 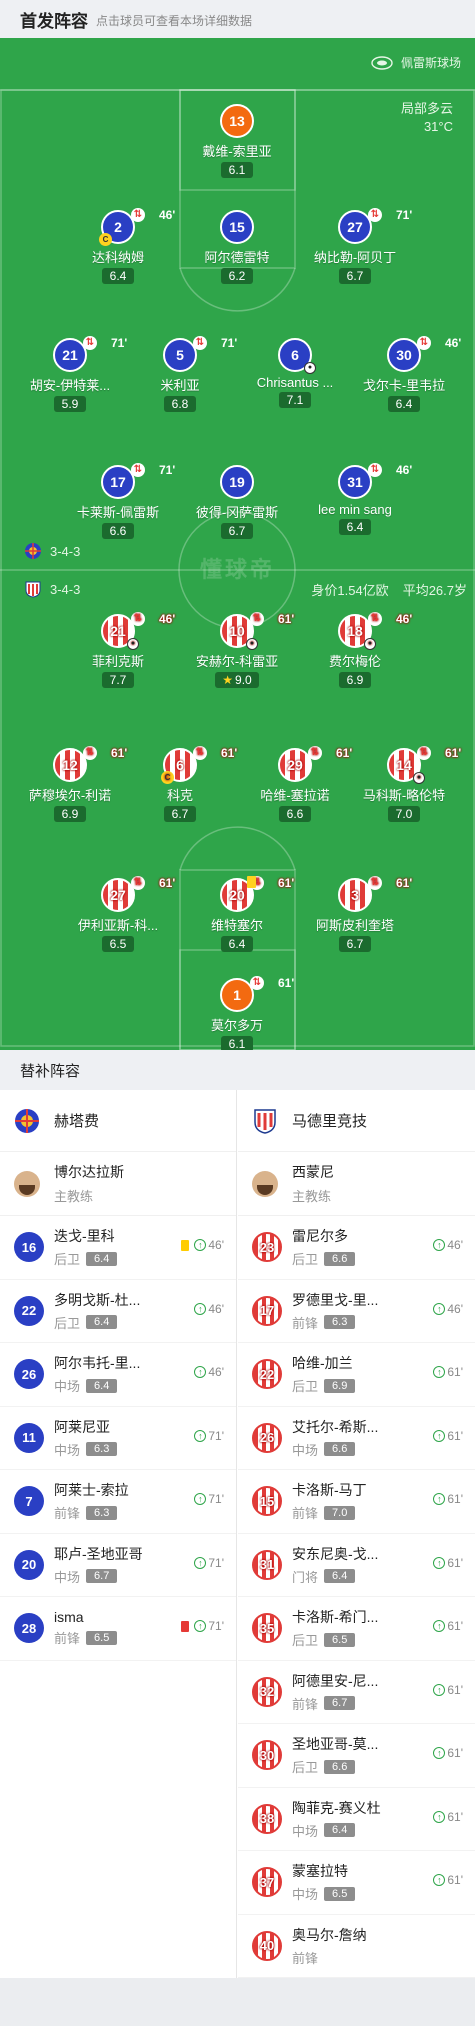 I want to click on pitch-player: 27 ⇅ 61' 伊利亚斯-科... 6.5, so click(x=118, y=914).